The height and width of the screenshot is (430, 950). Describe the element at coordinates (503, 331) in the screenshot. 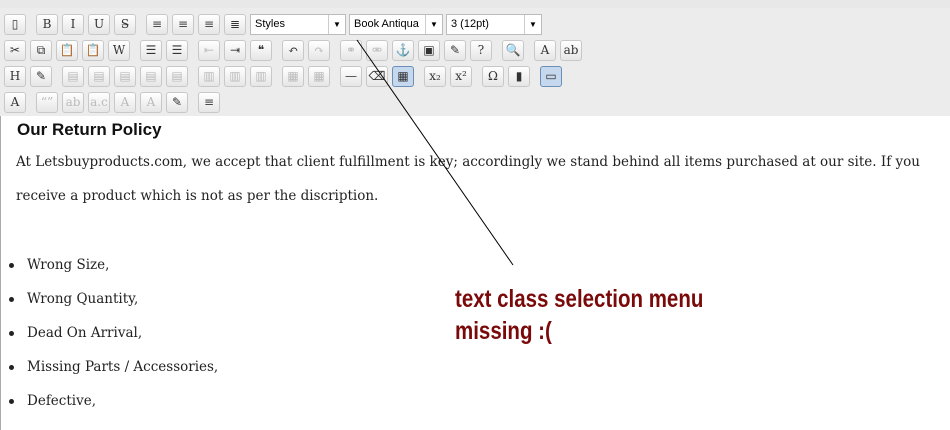

I see `annotation-line-2: missing :(` at that location.